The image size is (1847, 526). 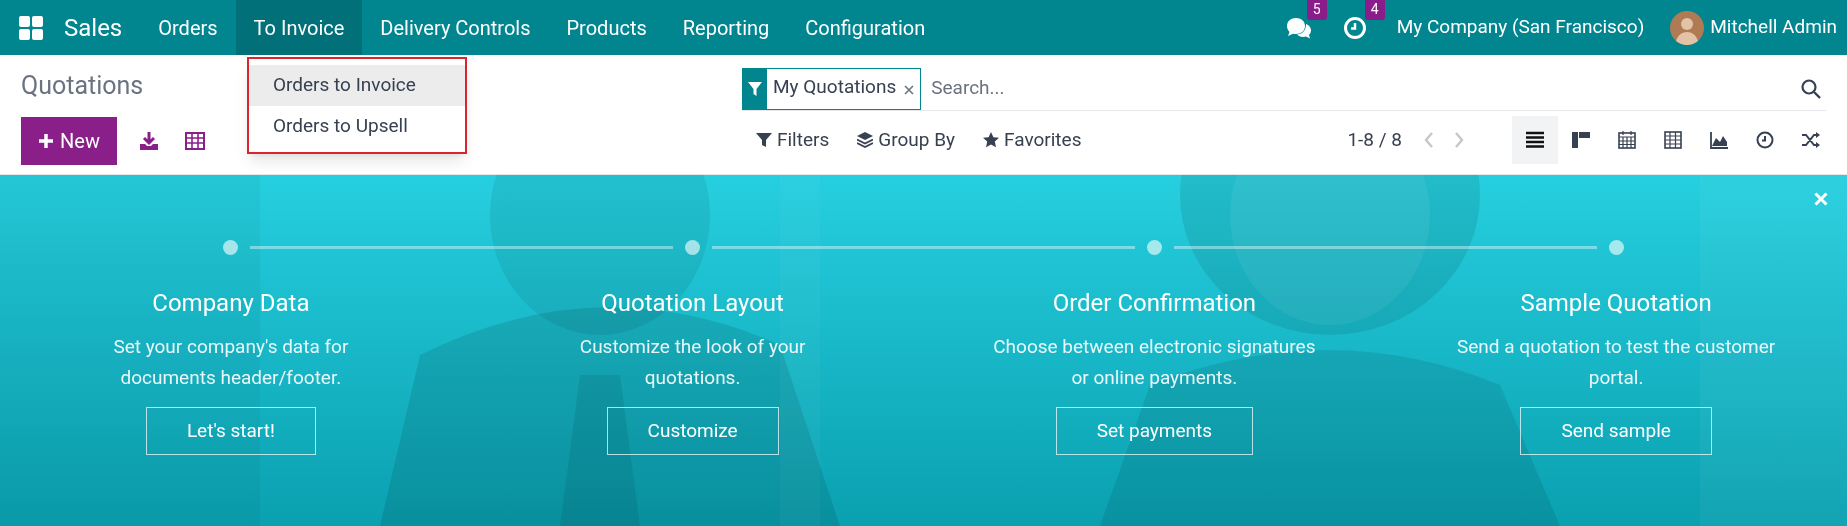 I want to click on step-button: Send sample, so click(x=1616, y=431).